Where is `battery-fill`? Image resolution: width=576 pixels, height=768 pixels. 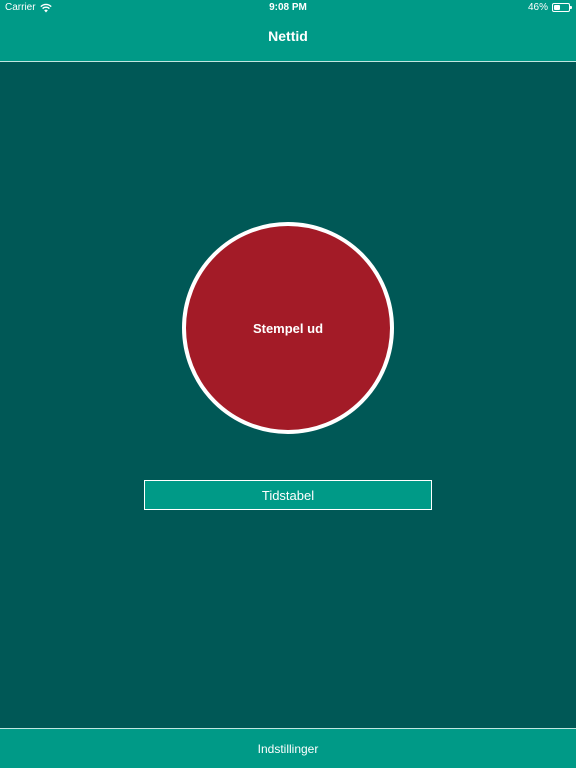 battery-fill is located at coordinates (557, 7).